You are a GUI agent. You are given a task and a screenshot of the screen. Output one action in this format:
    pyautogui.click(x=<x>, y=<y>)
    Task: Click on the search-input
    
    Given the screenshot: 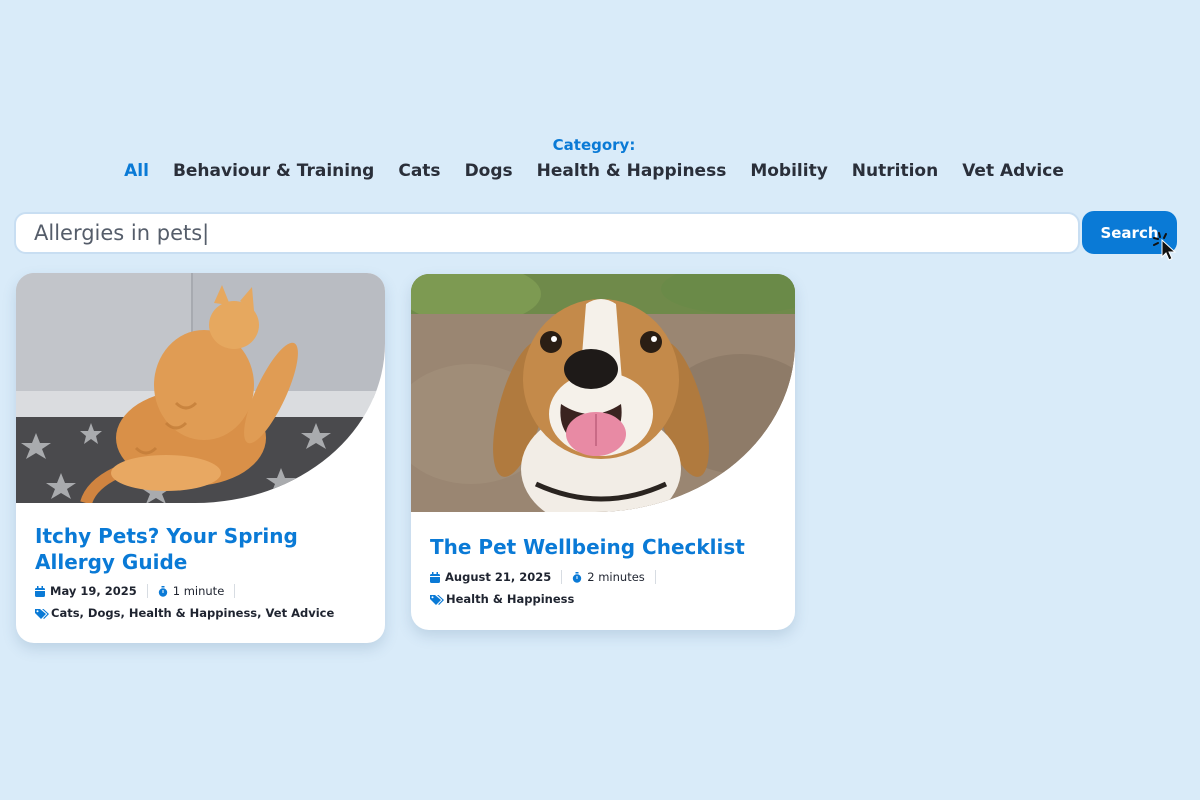 What is the action you would take?
    pyautogui.click(x=547, y=233)
    